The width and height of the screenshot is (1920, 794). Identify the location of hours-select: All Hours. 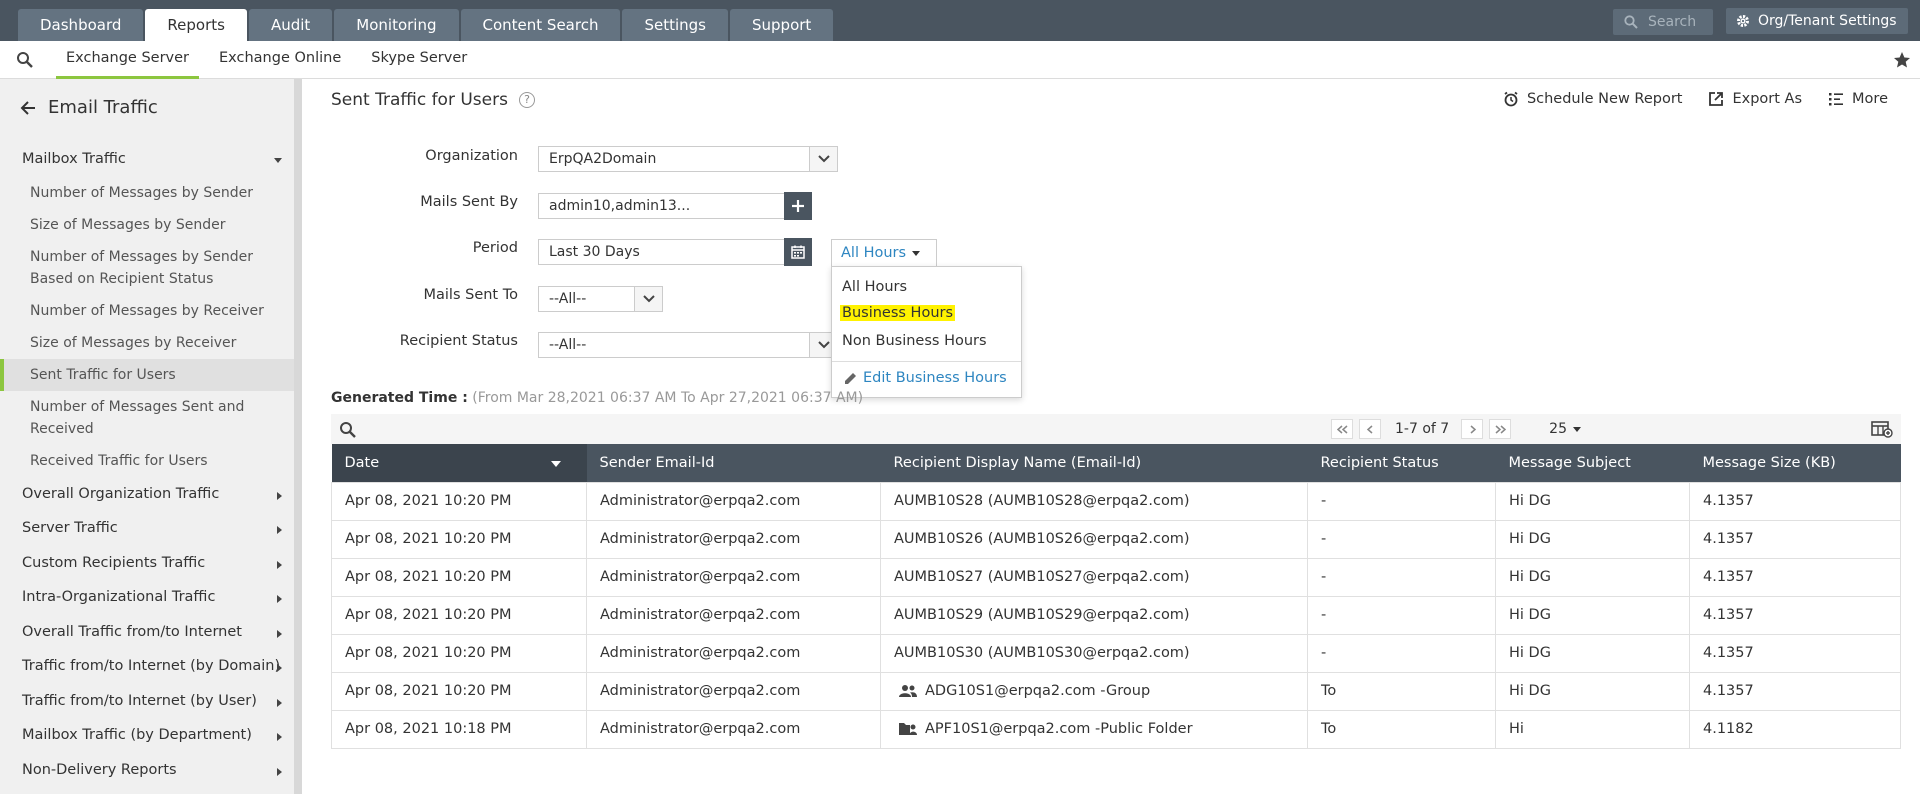
(884, 253).